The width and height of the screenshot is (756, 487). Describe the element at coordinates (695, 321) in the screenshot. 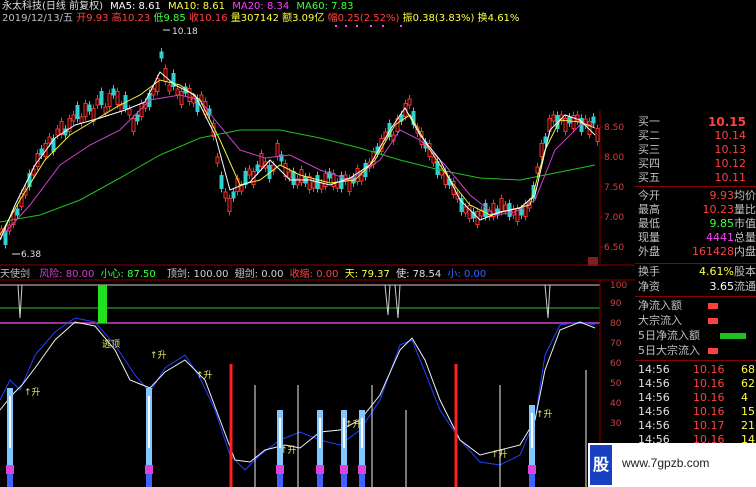

I see `flow-row: 大宗流入` at that location.